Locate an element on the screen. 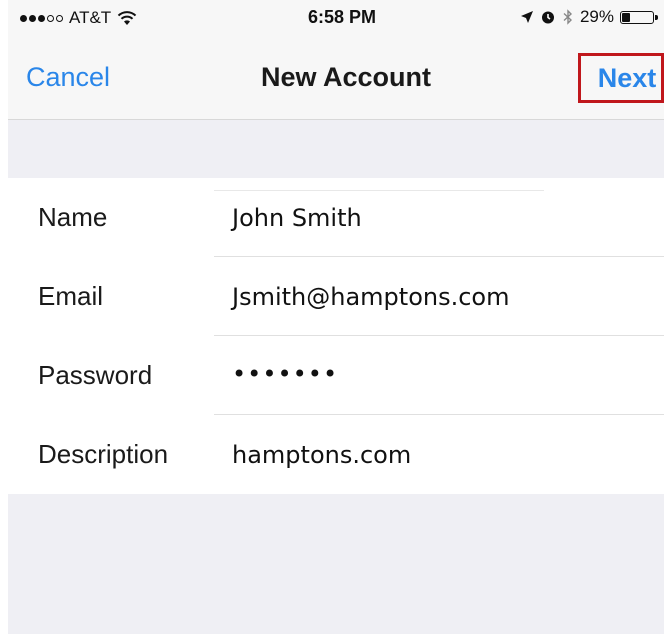  password-label: Password is located at coordinates (95, 375).